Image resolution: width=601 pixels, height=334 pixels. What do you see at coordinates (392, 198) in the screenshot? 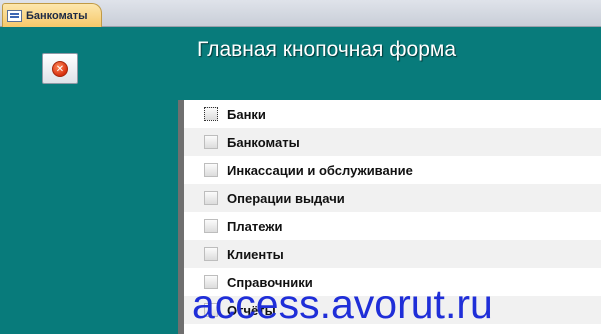
I see `menu-item-operacii-vydachi: Операции выдачи` at bounding box center [392, 198].